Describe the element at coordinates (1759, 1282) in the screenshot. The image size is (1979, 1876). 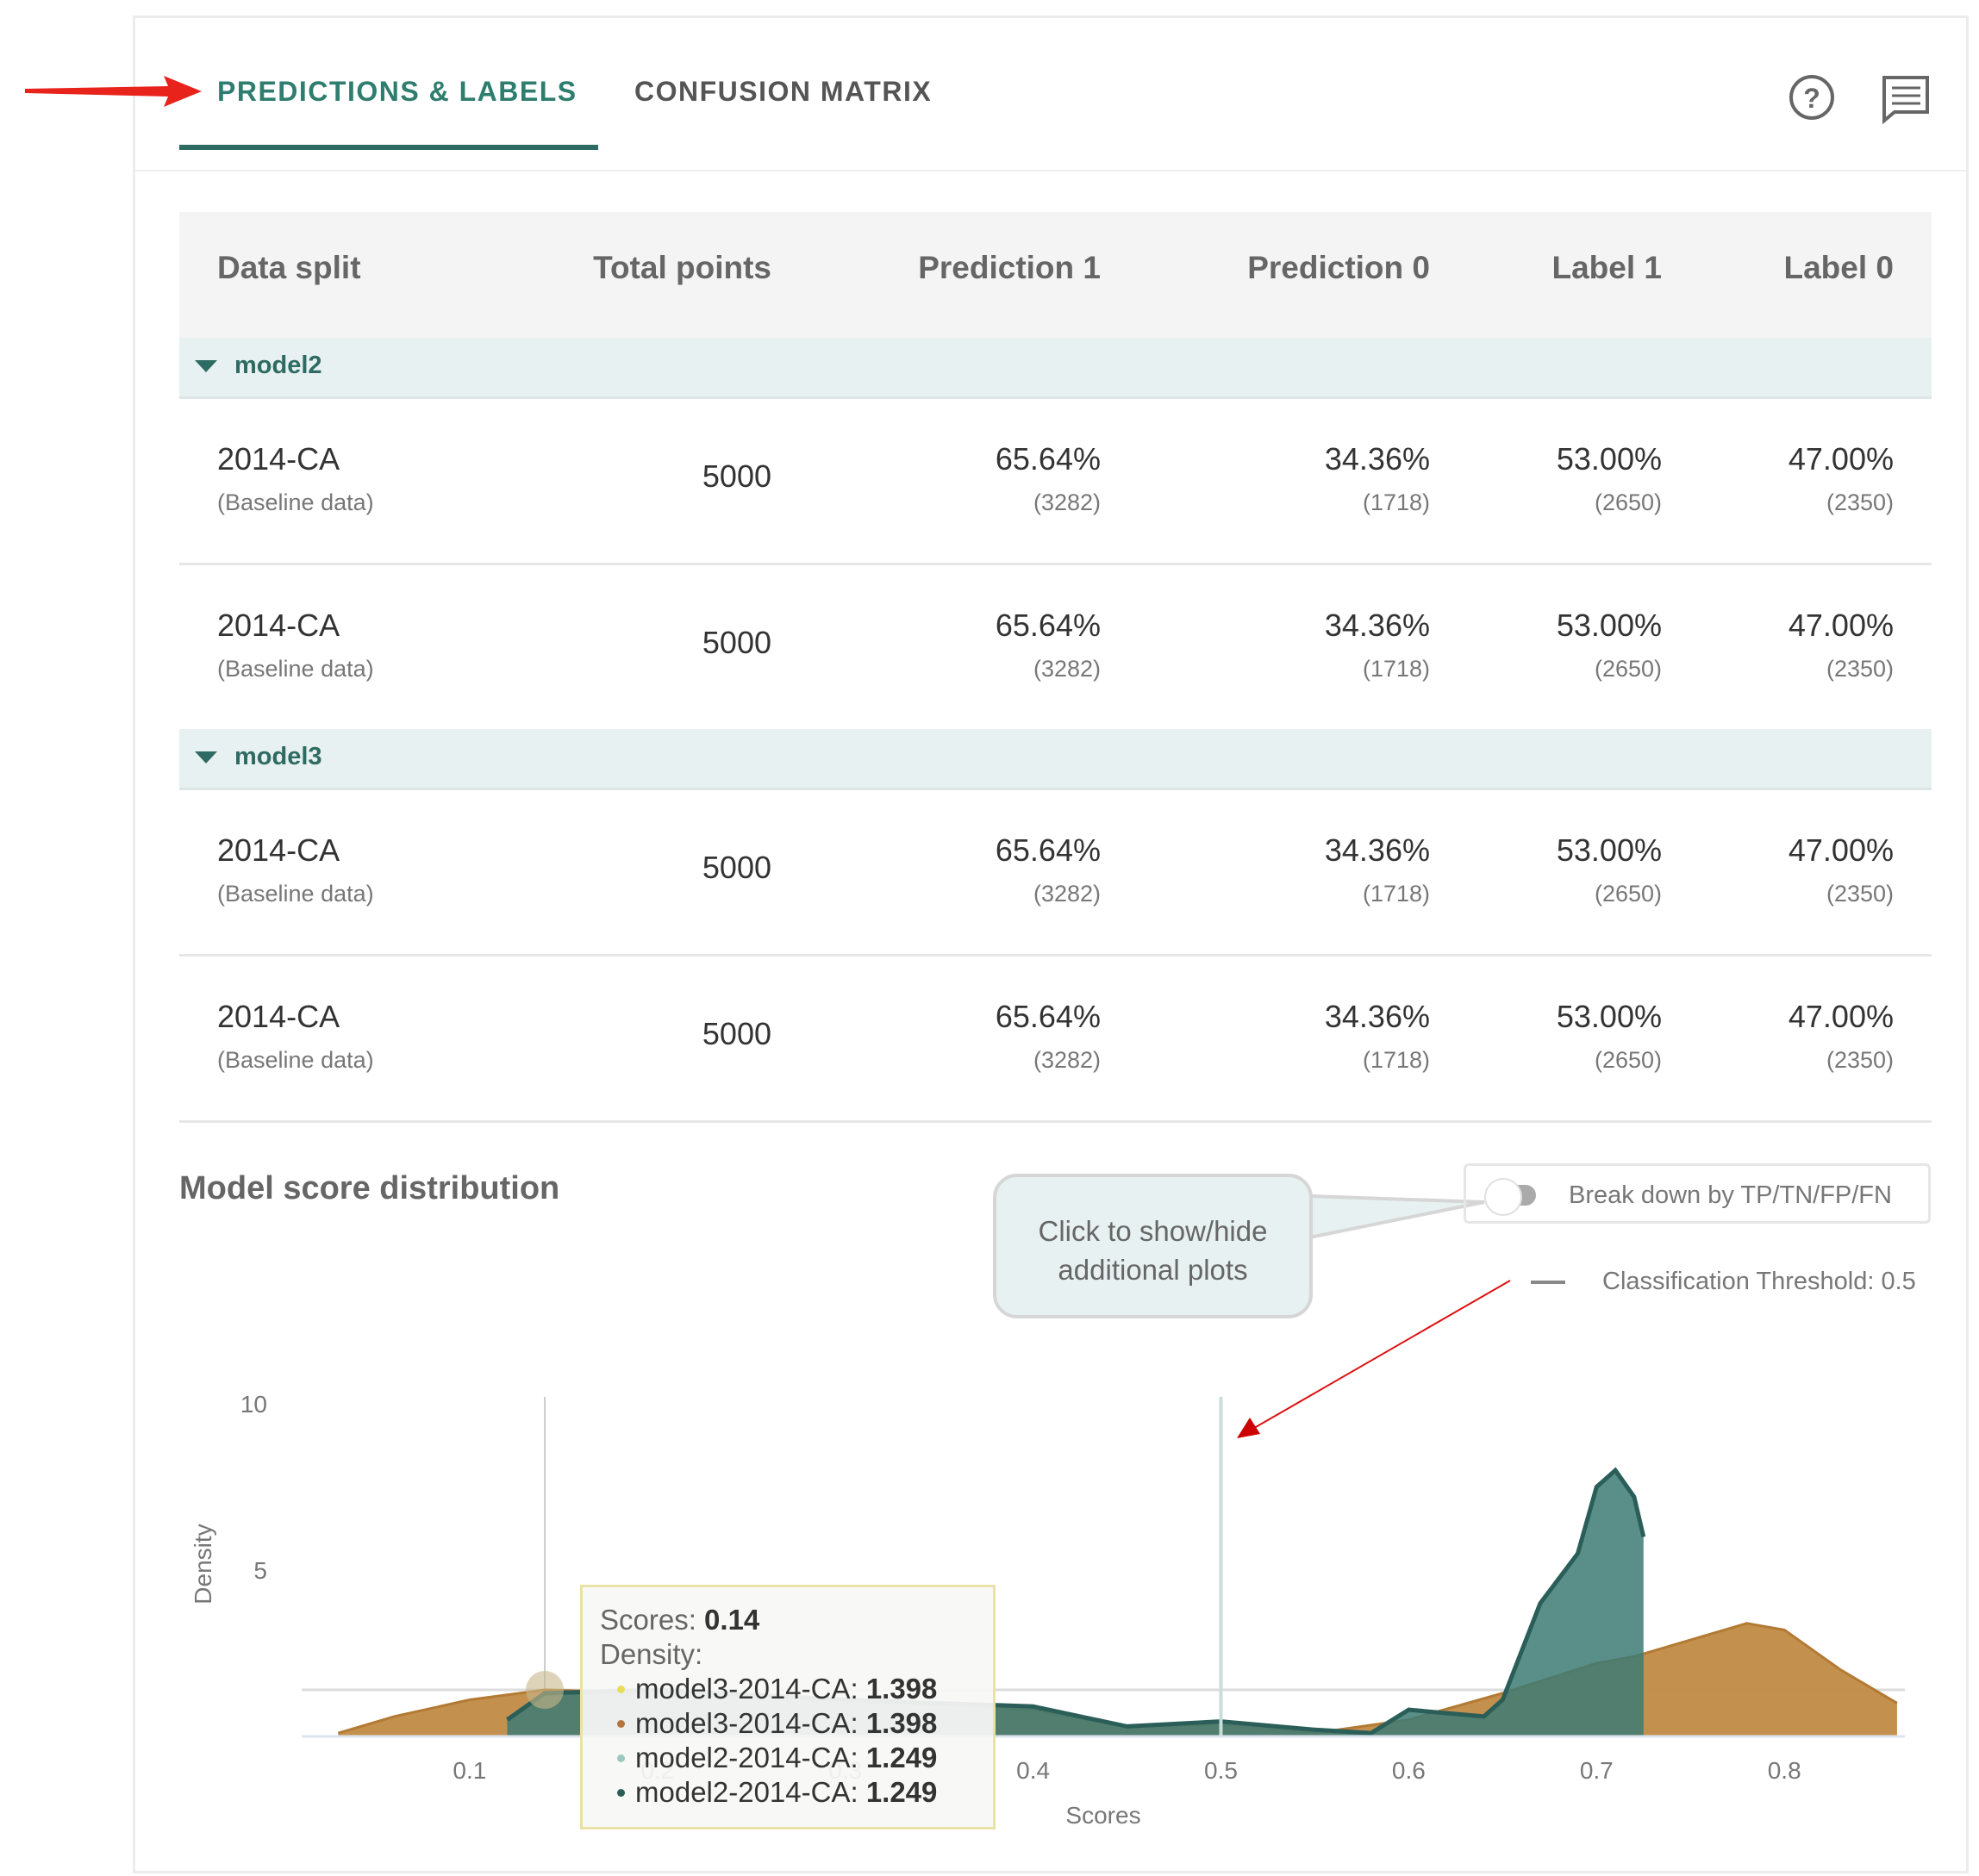
I see `threshold-legend-label: Classification Threshold: 0.5` at that location.